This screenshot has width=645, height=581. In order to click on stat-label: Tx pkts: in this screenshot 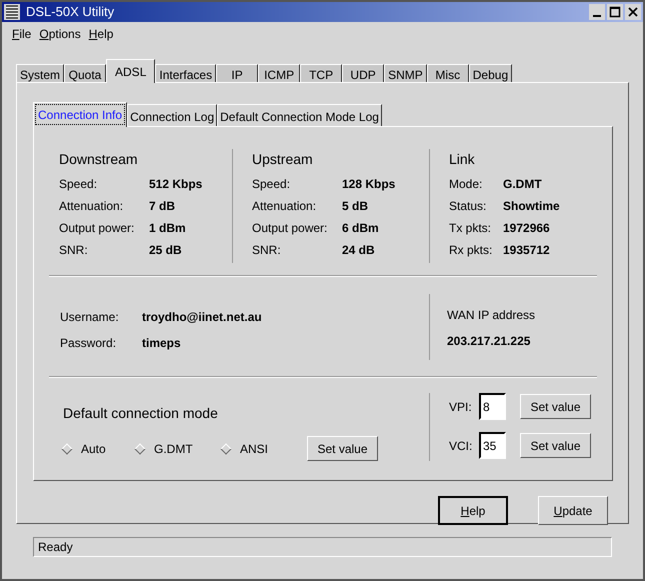, I will do `click(470, 228)`.